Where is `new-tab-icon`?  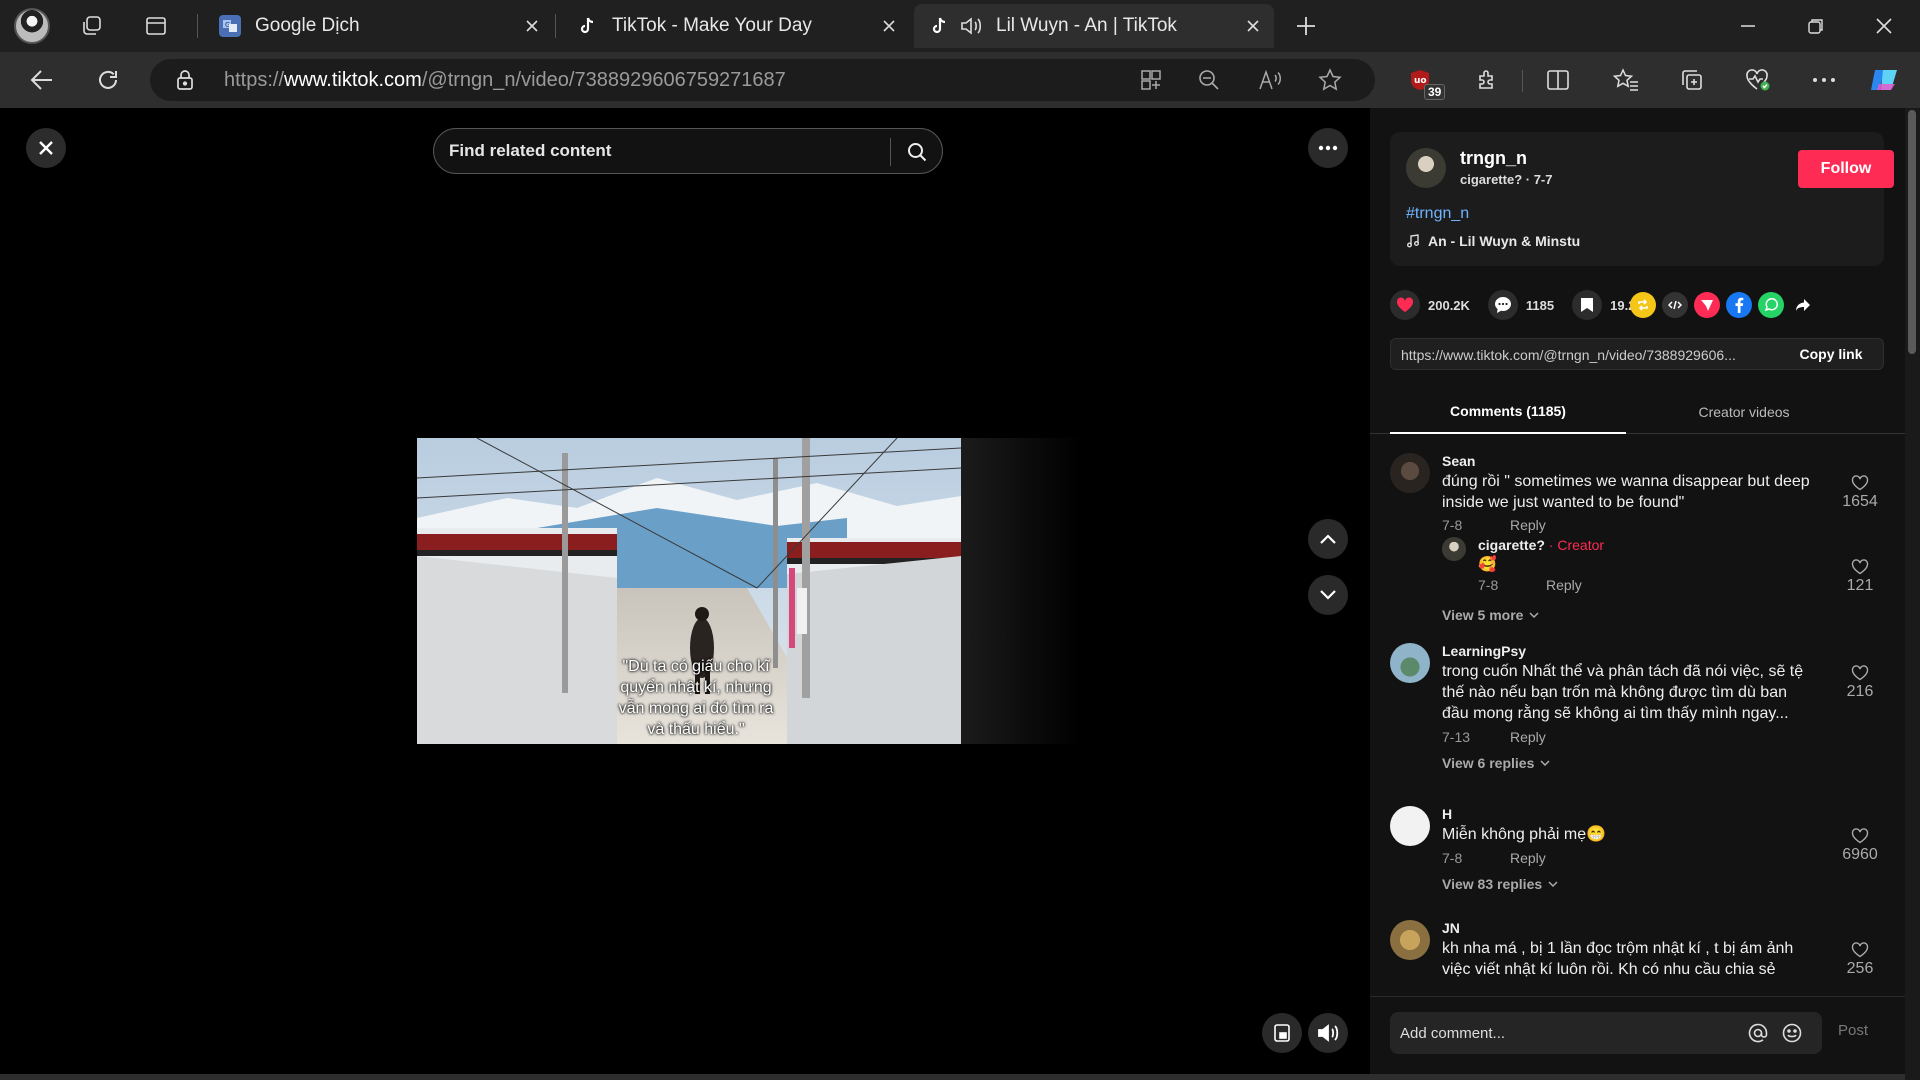
new-tab-icon is located at coordinates (1306, 26).